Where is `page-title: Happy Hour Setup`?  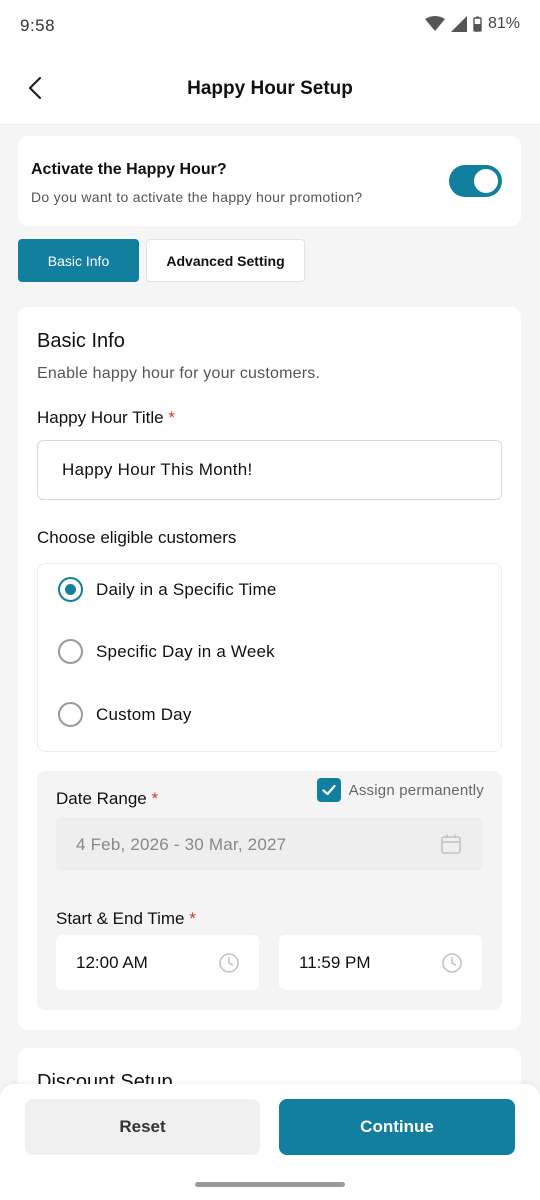 page-title: Happy Hour Setup is located at coordinates (270, 88).